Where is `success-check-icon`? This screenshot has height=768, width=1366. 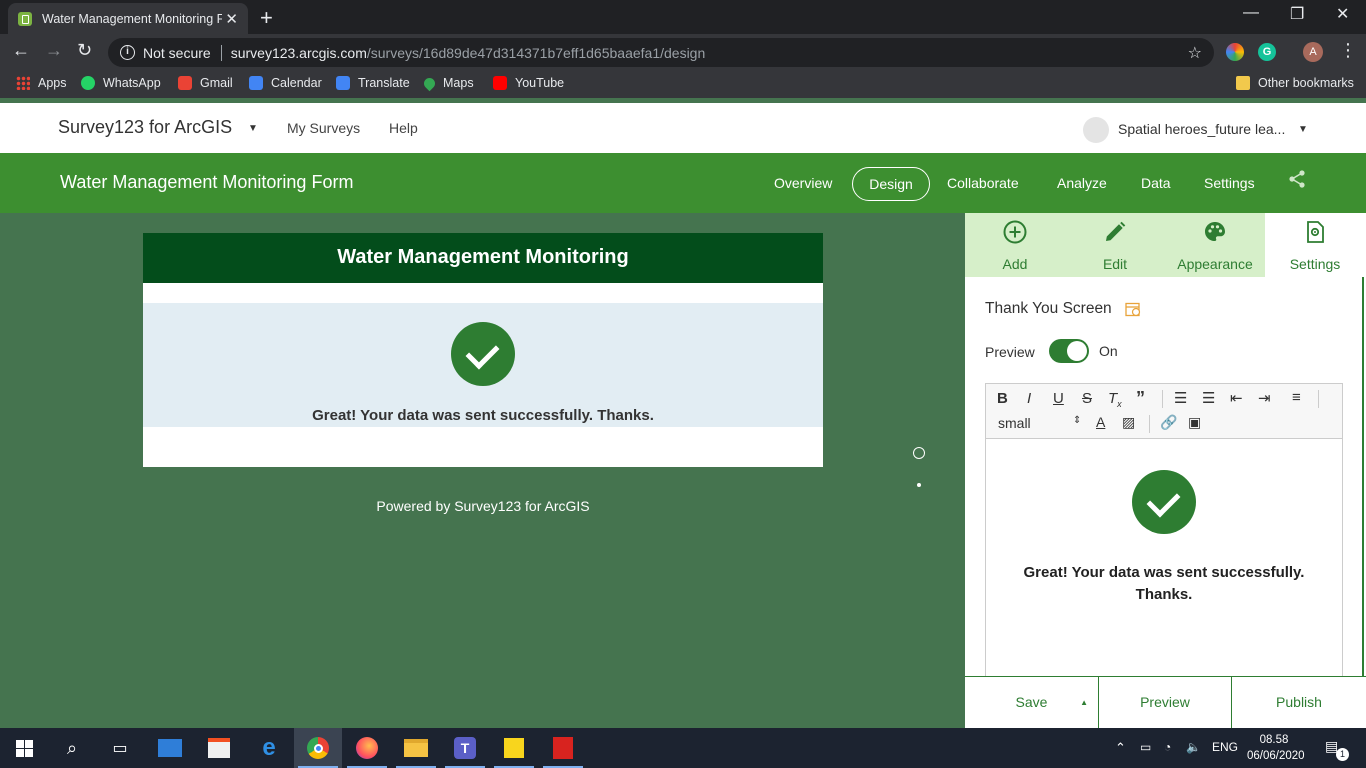
success-check-icon is located at coordinates (1164, 502).